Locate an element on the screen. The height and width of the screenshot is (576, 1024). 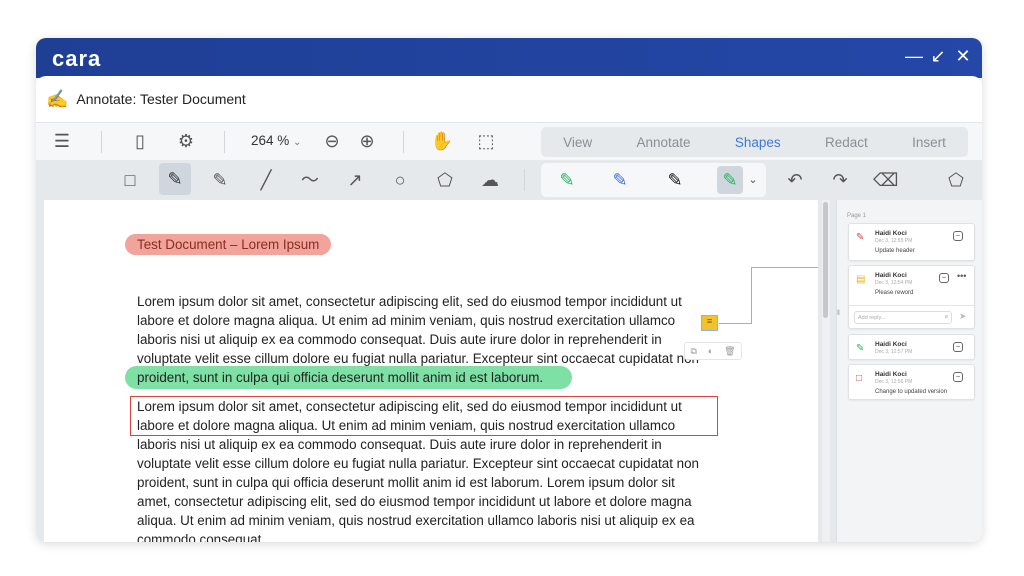
note-annotation-icon: ≡ is located at coordinates (709, 323).